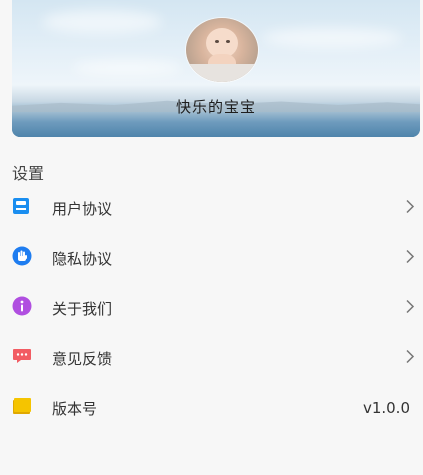 This screenshot has width=423, height=475. I want to click on version-note-icon, so click(22, 408).